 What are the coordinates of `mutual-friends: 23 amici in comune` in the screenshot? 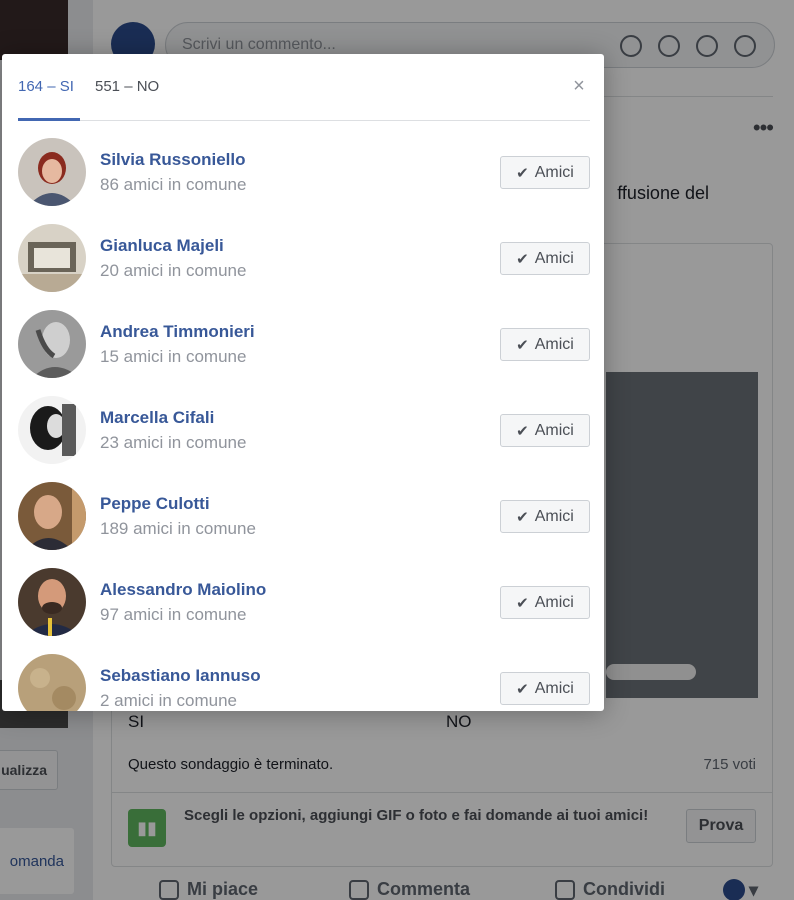 It's located at (173, 443).